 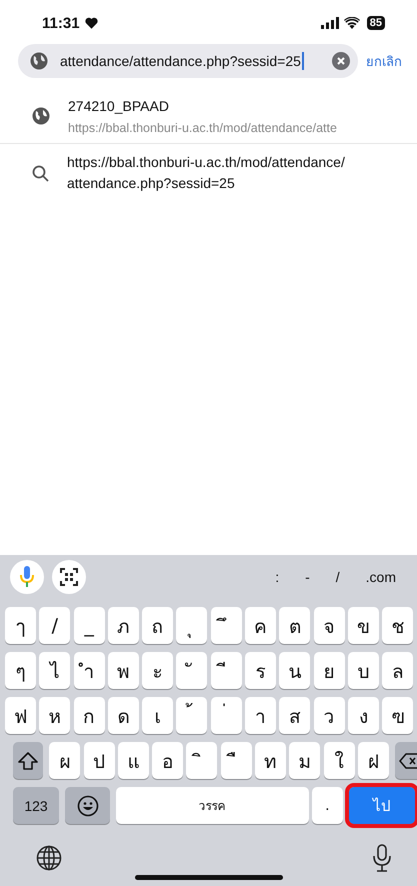 I want to click on key: ๆ, so click(x=20, y=670).